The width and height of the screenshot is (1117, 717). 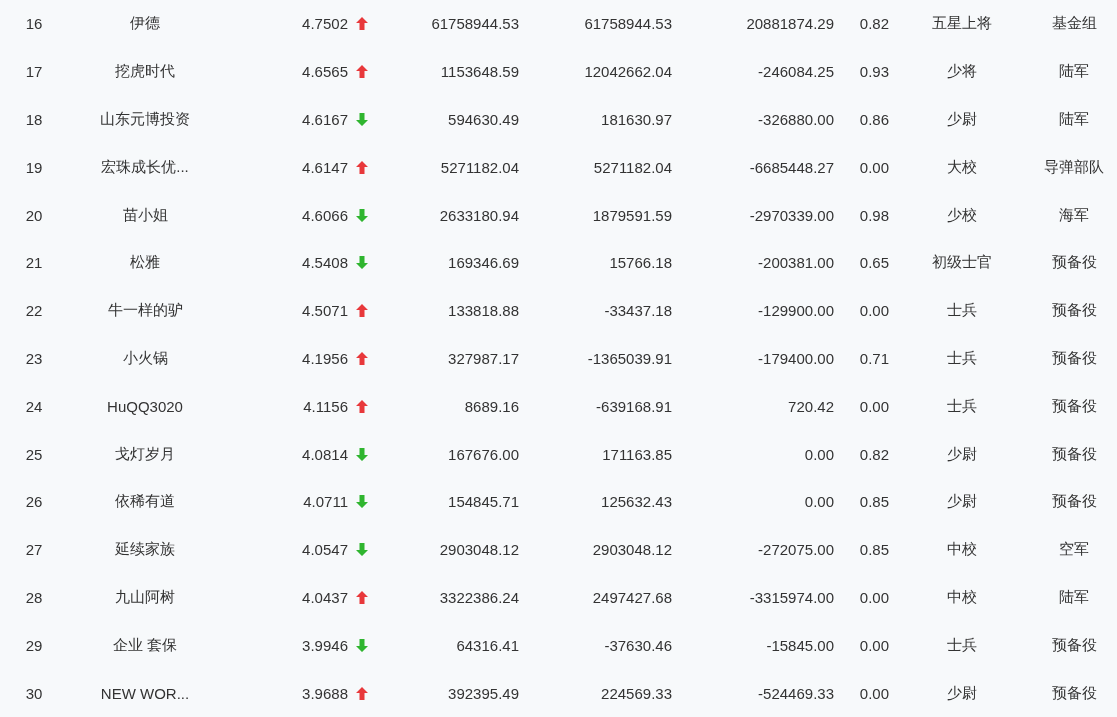 What do you see at coordinates (145, 550) in the screenshot?
I see `name-cell-text: 延续家族` at bounding box center [145, 550].